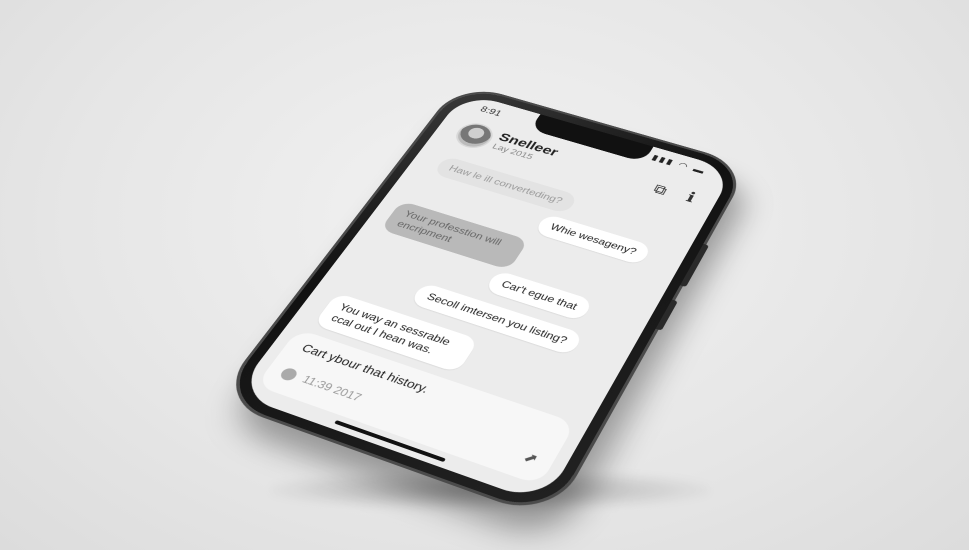  What do you see at coordinates (491, 111) in the screenshot?
I see `status-time: 8:91` at bounding box center [491, 111].